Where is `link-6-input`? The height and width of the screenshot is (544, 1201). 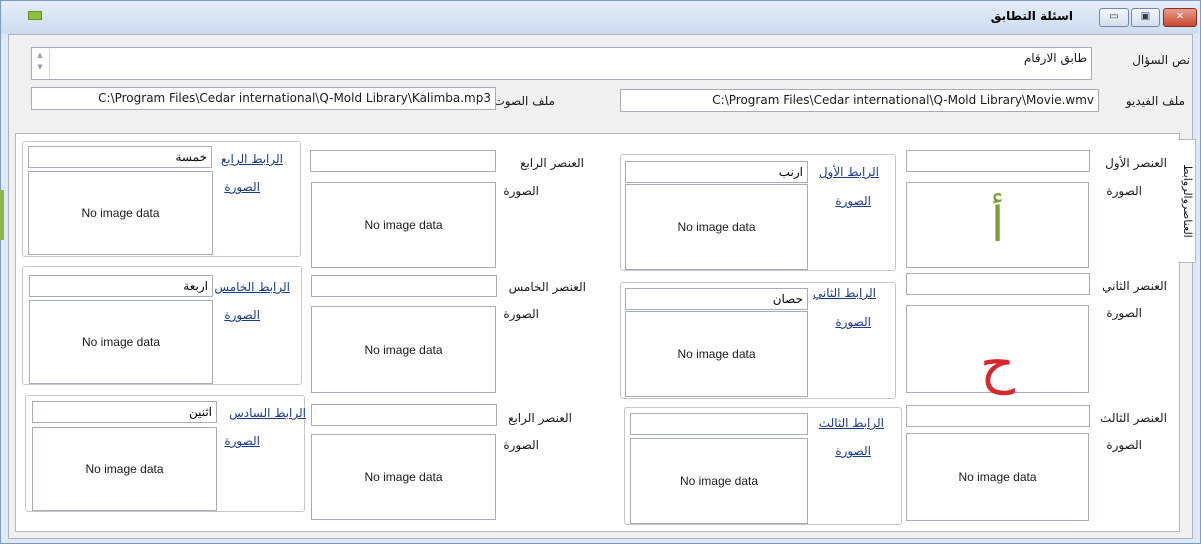
link-6-input is located at coordinates (124, 412).